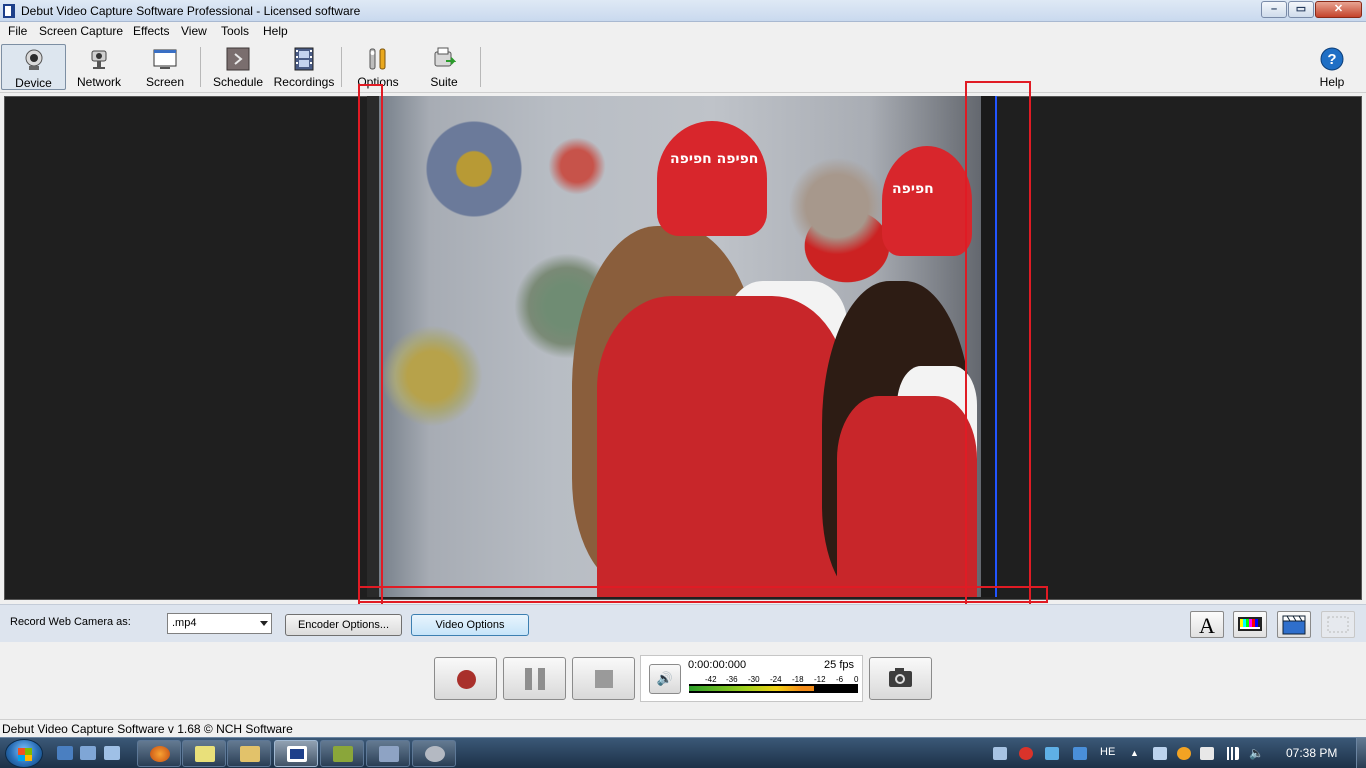 This screenshot has width=1366, height=768. I want to click on folder-icon, so click(250, 754).